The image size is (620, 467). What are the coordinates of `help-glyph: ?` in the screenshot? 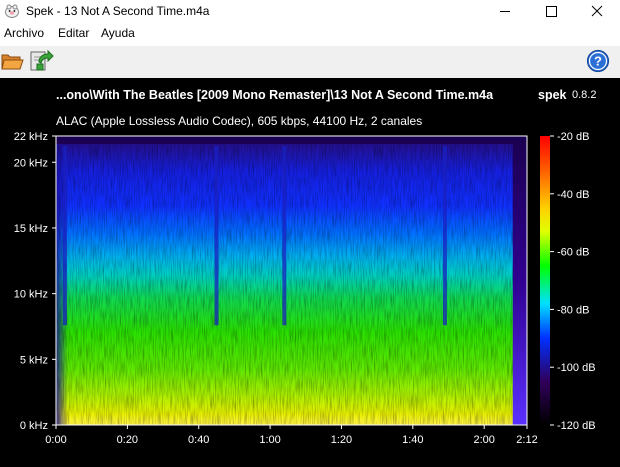 It's located at (598, 61).